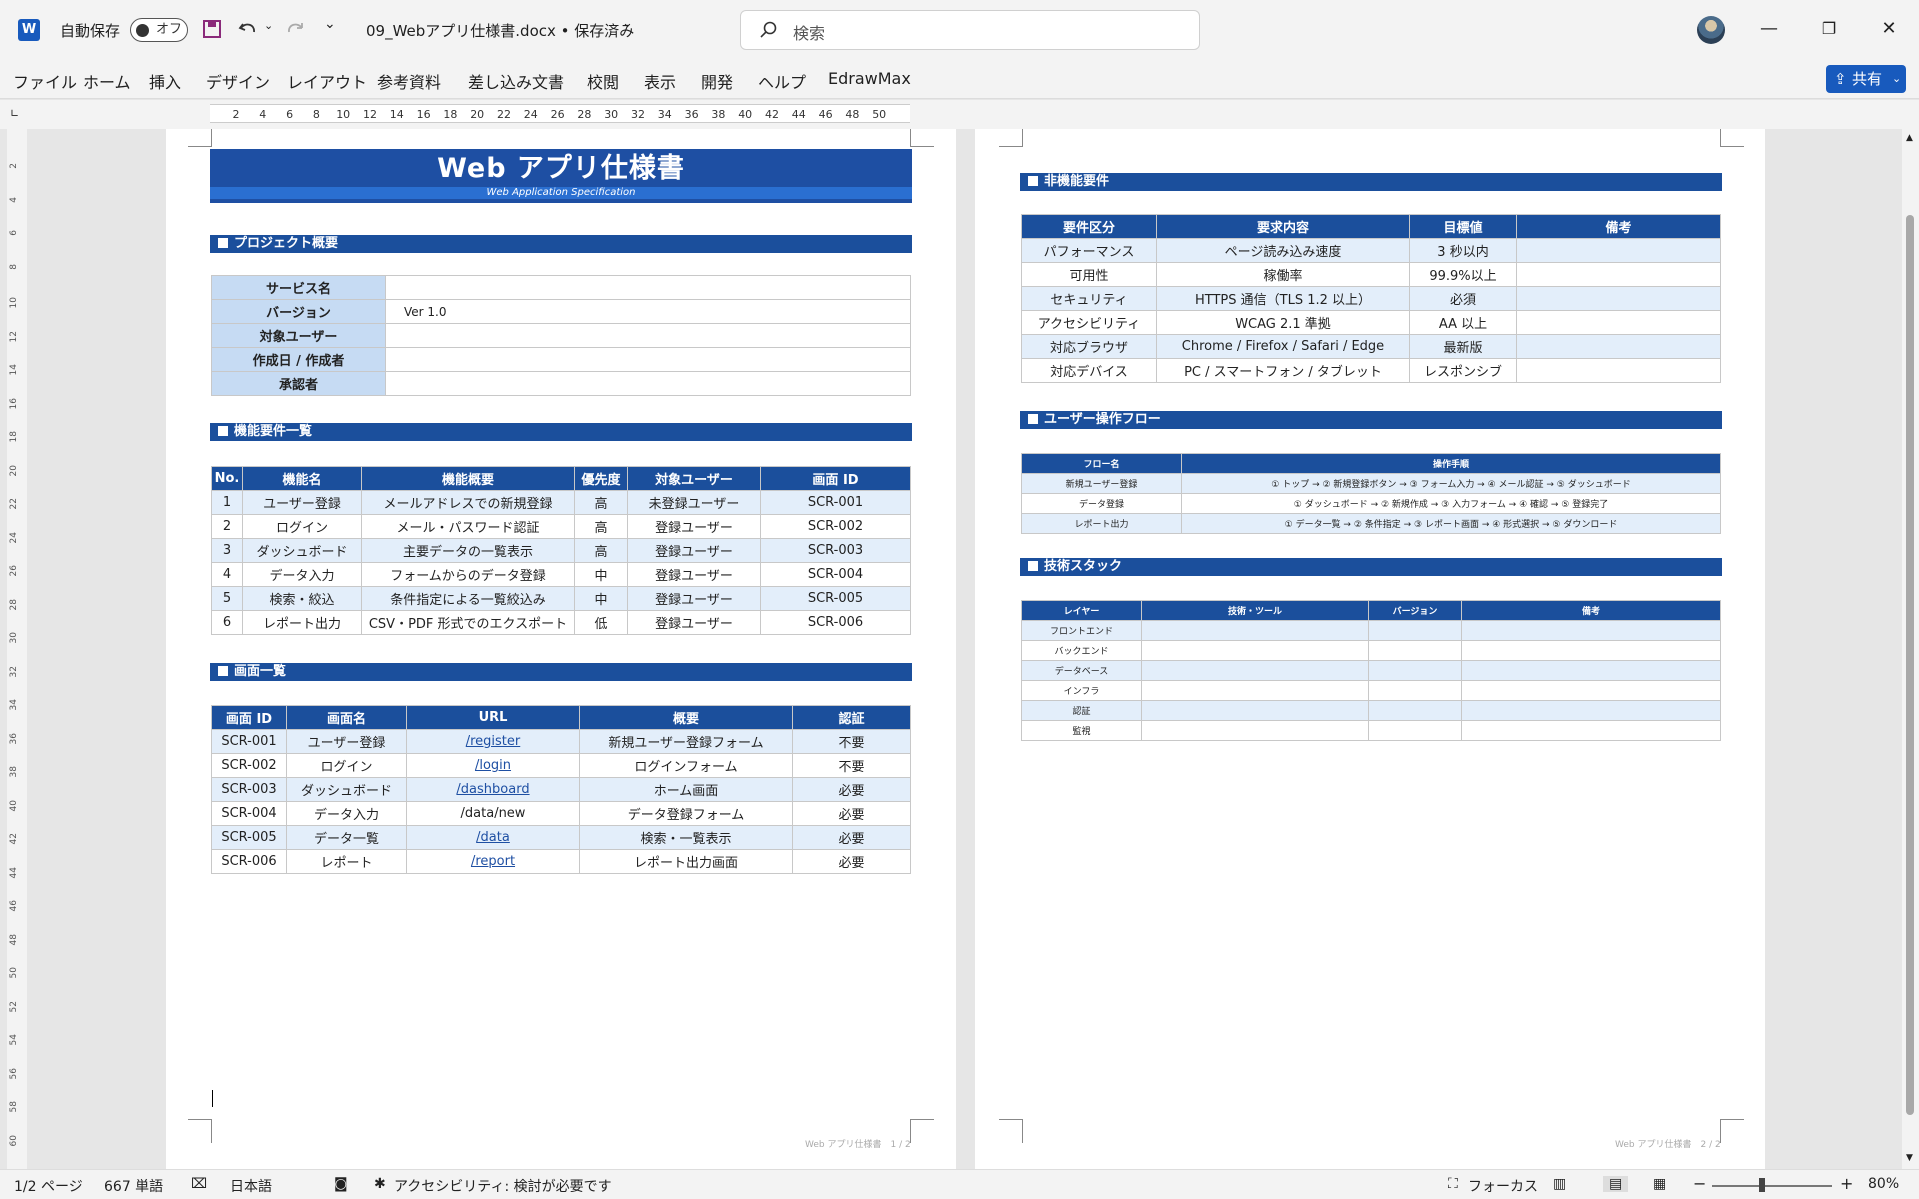  What do you see at coordinates (238, 81) in the screenshot?
I see `tab-design: デザイン` at bounding box center [238, 81].